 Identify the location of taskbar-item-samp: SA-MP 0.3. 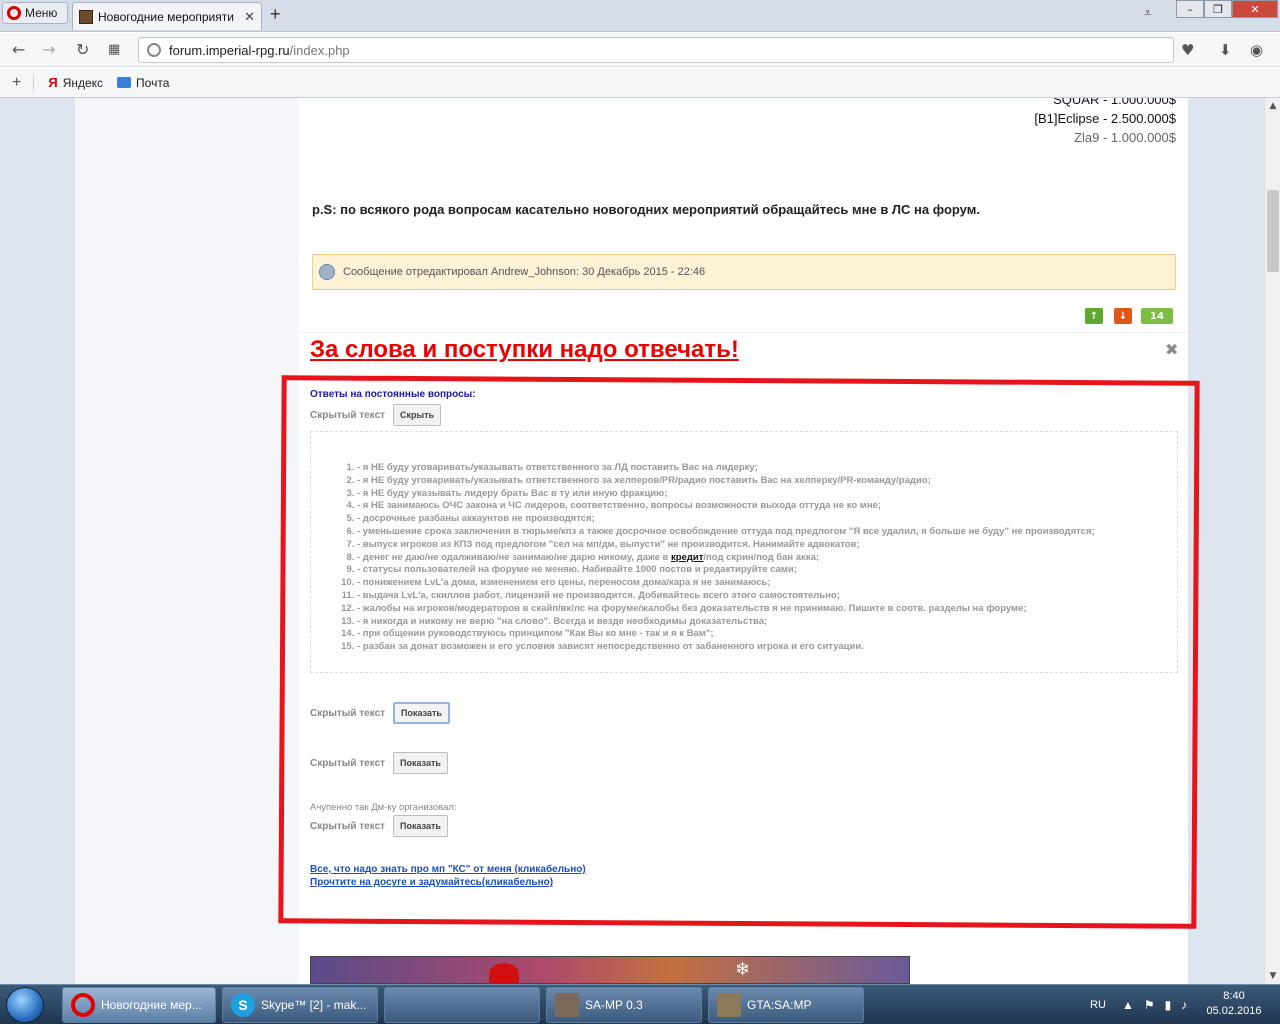
(624, 1005).